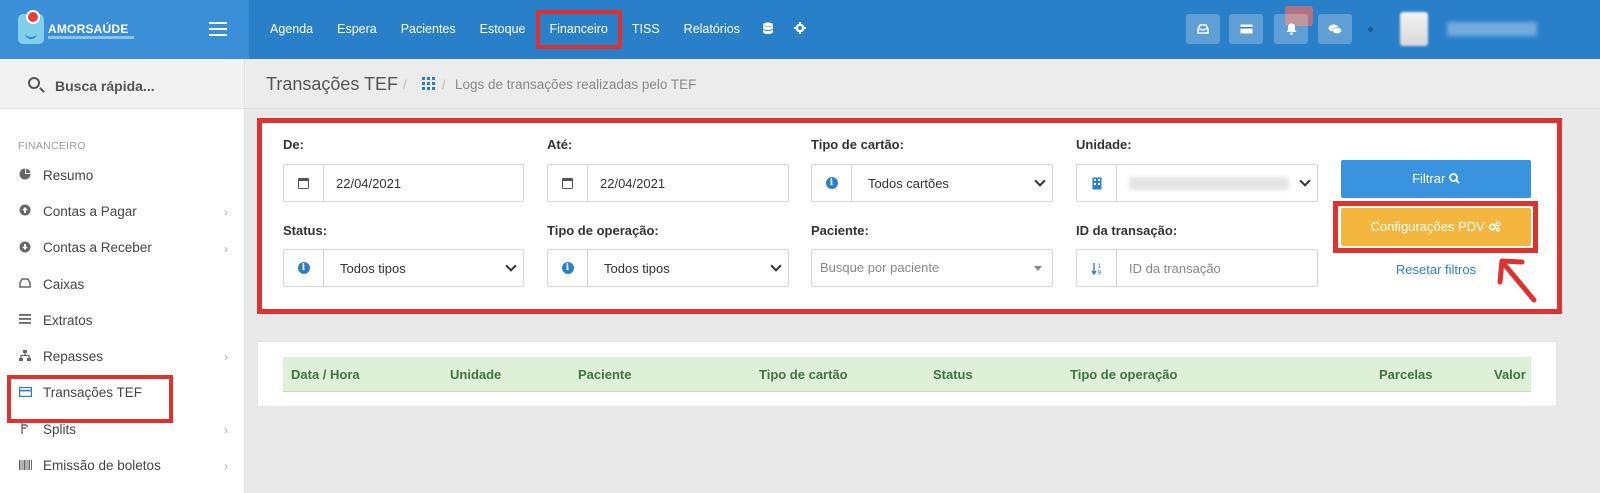  I want to click on avatar, so click(1414, 29).